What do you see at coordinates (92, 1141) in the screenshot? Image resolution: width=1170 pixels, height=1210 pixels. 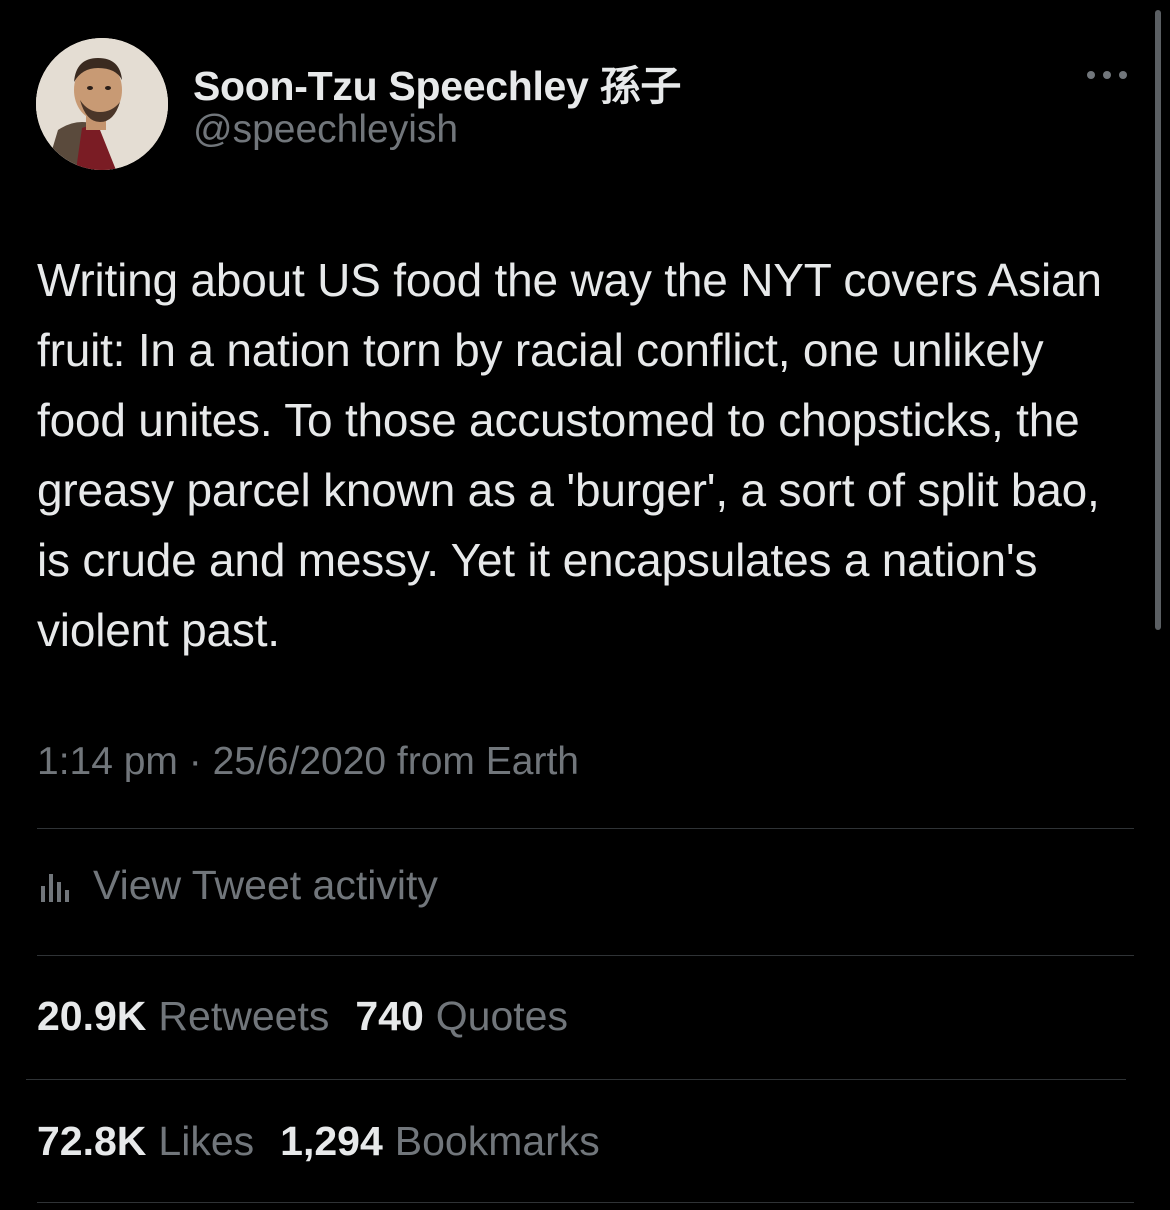 I see `likes-count: 72.8K` at bounding box center [92, 1141].